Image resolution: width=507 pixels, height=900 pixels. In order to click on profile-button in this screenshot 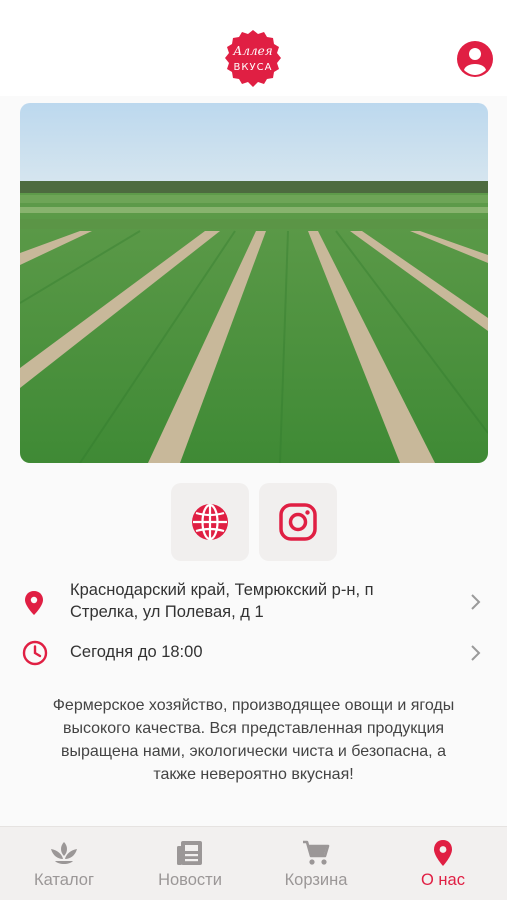, I will do `click(475, 59)`.